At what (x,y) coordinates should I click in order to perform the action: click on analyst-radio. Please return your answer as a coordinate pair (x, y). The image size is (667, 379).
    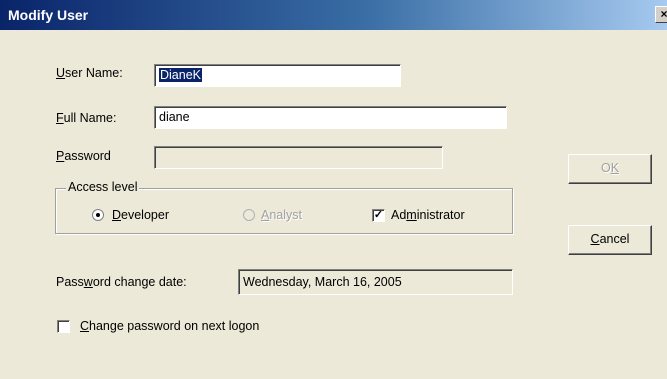
    Looking at the image, I should click on (249, 215).